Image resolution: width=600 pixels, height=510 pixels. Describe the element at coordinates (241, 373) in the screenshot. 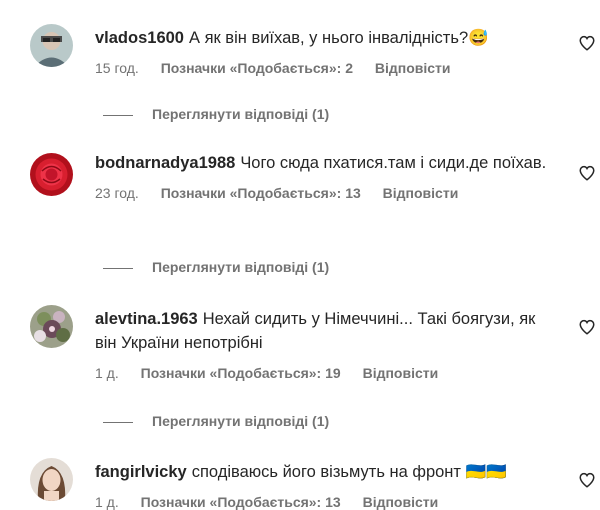

I see `comment-likes: Позначки «Подобається»: 19` at that location.